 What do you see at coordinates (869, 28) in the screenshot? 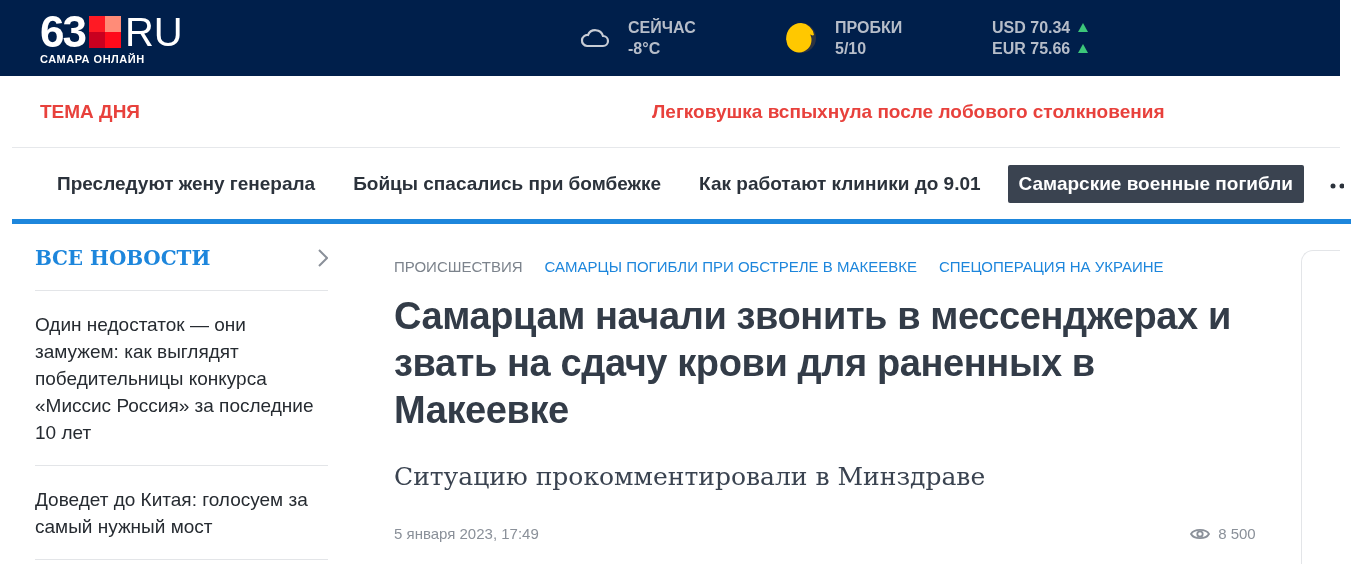
I see `traffic-label: ПРОБКИ` at bounding box center [869, 28].